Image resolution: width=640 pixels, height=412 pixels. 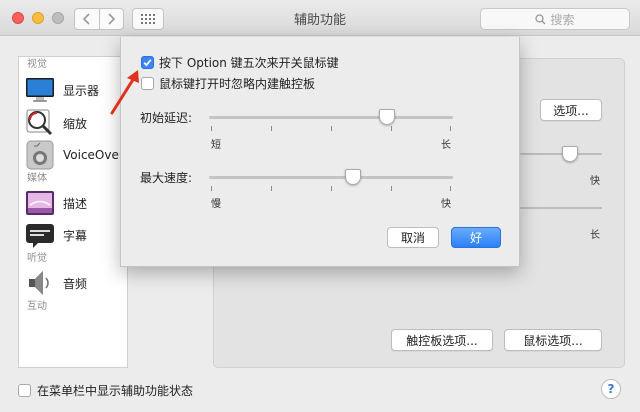 What do you see at coordinates (37, 178) in the screenshot?
I see `sidebar-section-media: 媒体` at bounding box center [37, 178].